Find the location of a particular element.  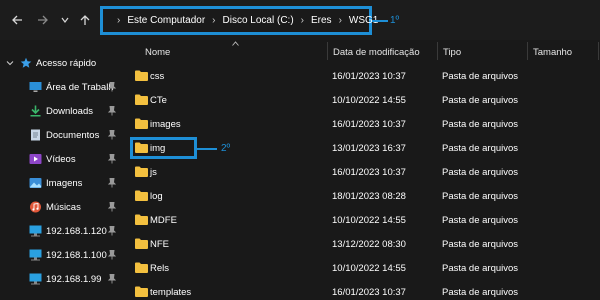

annotation-label-2: 2º is located at coordinates (226, 148).